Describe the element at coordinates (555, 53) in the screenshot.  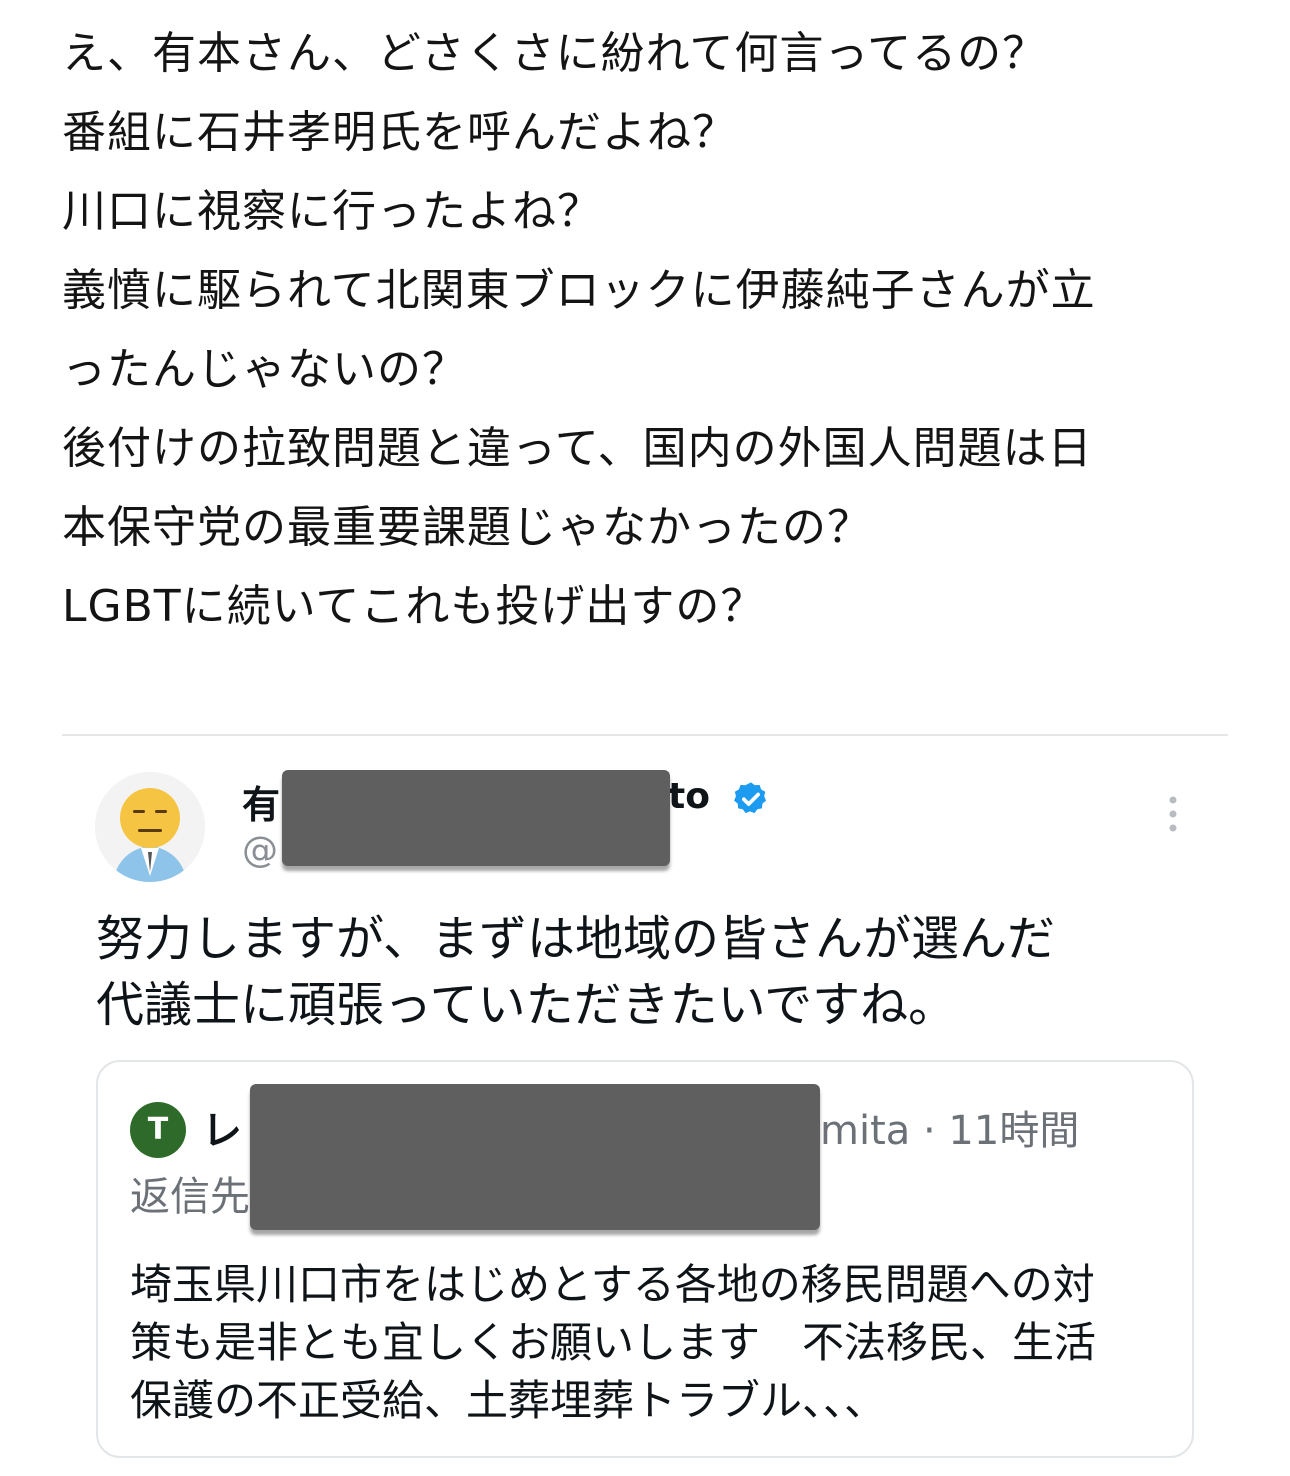
I see `post-line: え、有本さん、どさくさに紛れて何言ってるの？` at that location.